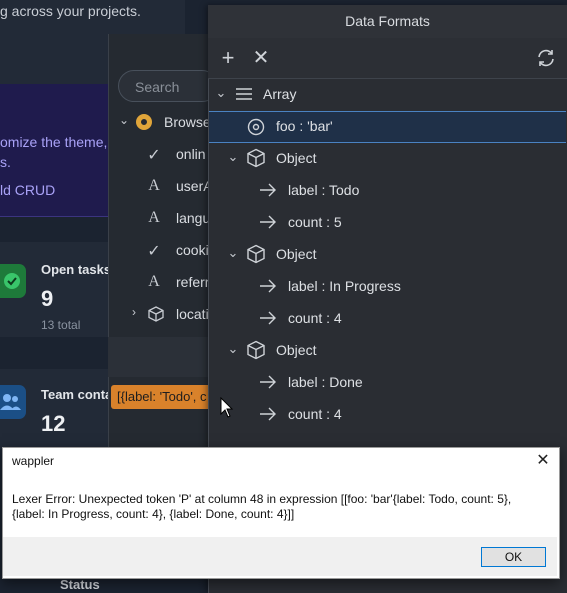 The image size is (567, 593). What do you see at coordinates (193, 218) in the screenshot?
I see `tree-item-label: langu` at bounding box center [193, 218].